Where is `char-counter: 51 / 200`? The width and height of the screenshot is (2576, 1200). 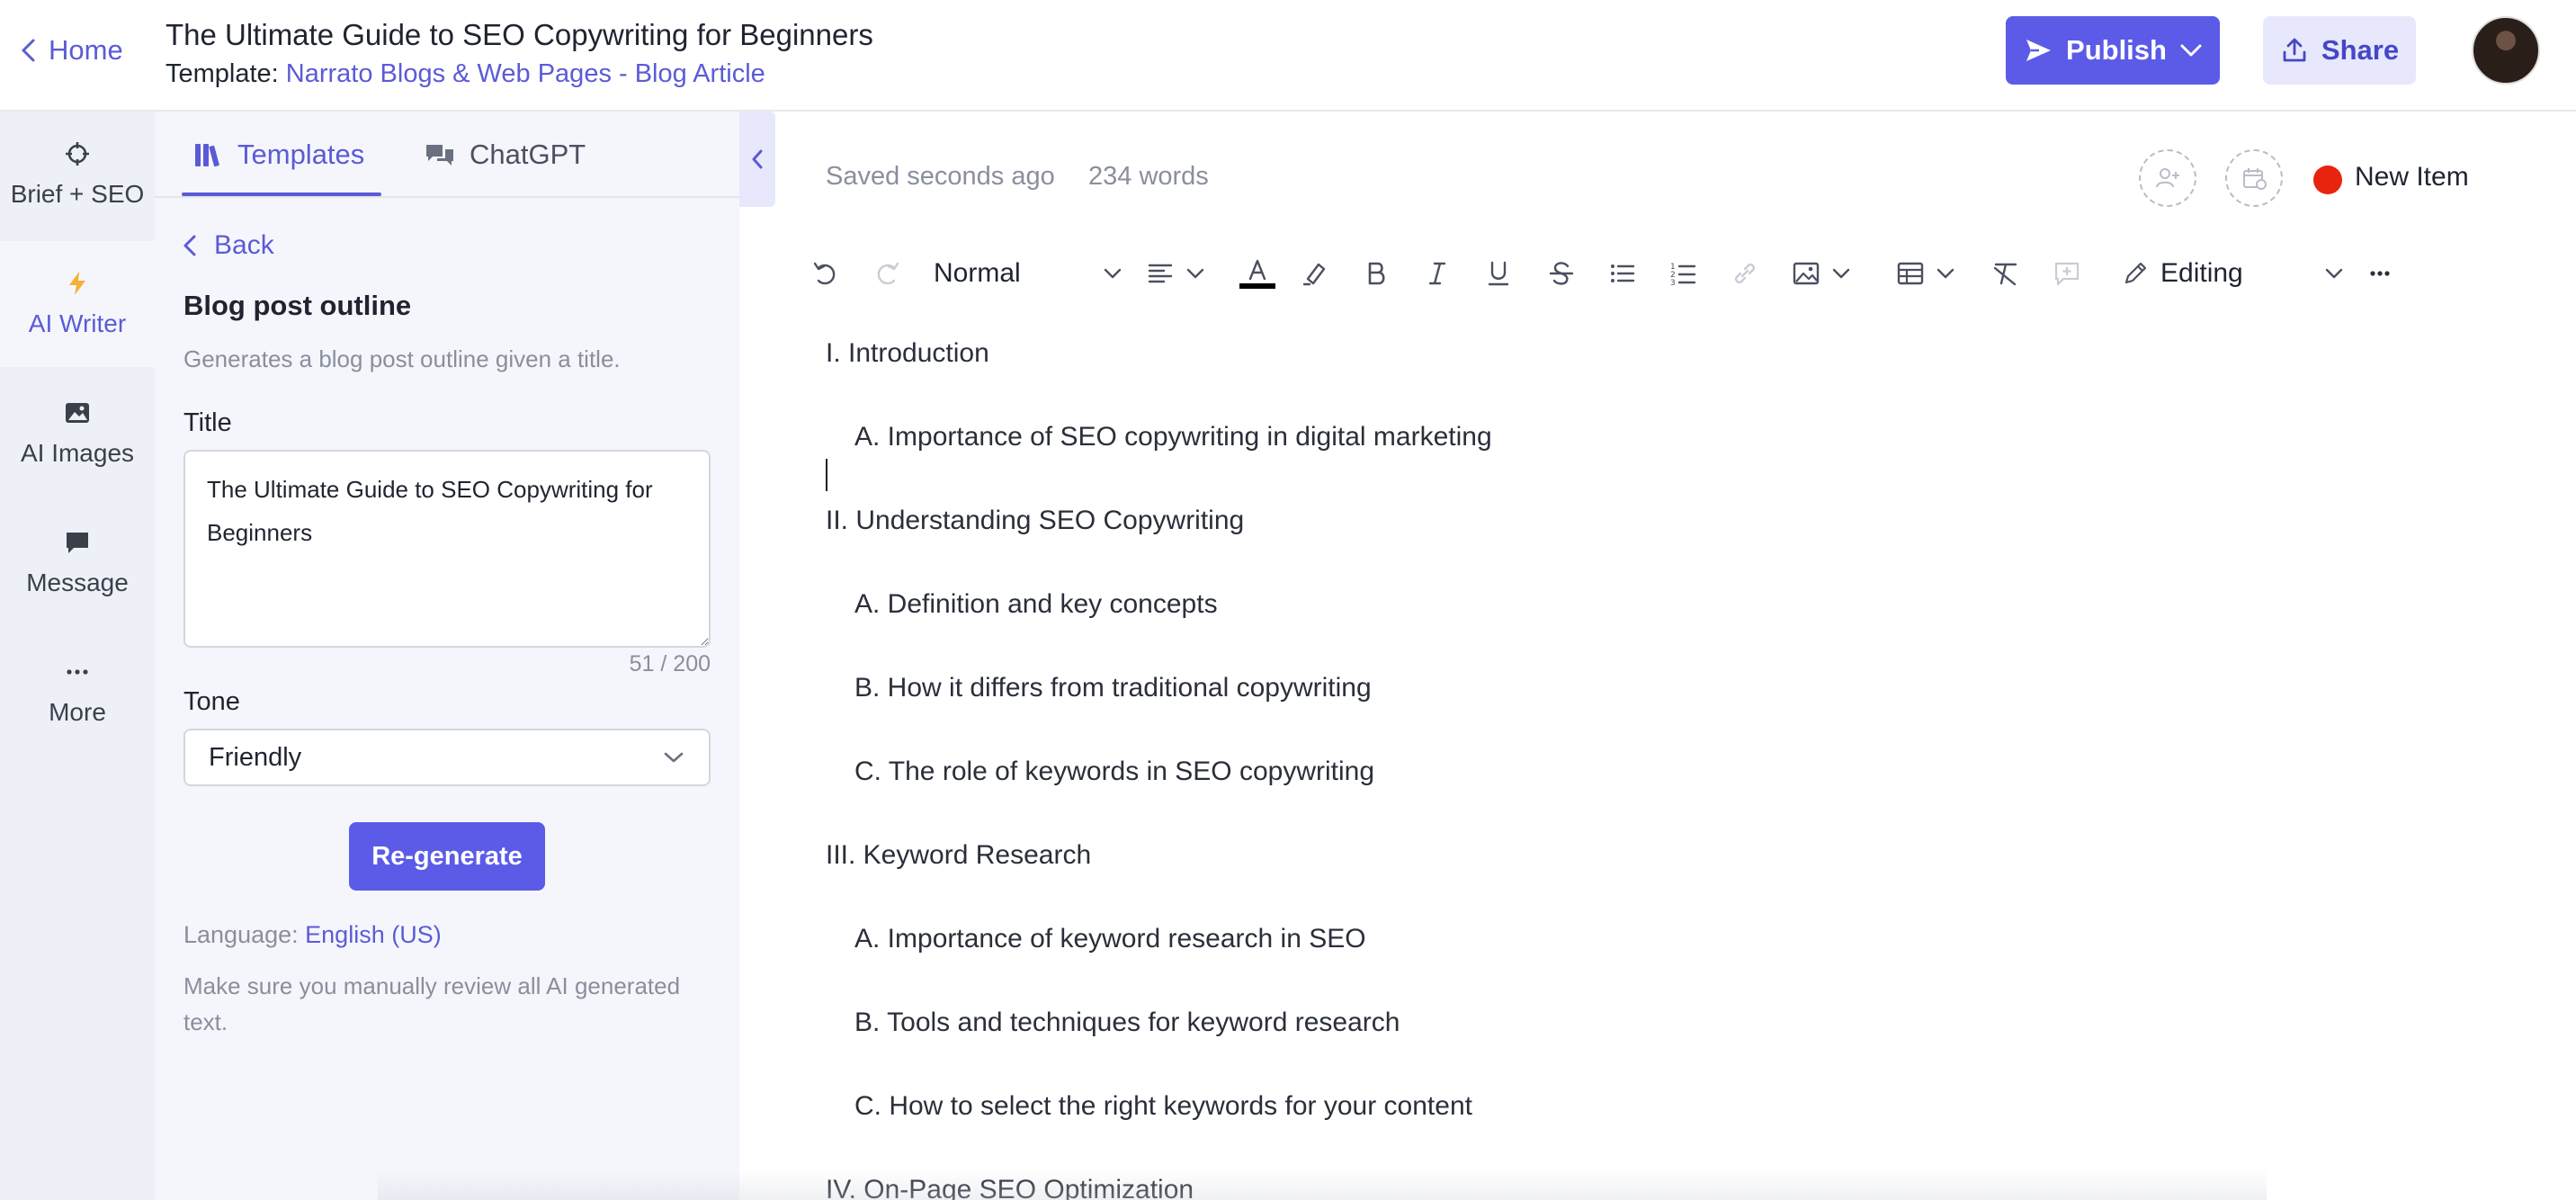
char-counter: 51 / 200 is located at coordinates (670, 663).